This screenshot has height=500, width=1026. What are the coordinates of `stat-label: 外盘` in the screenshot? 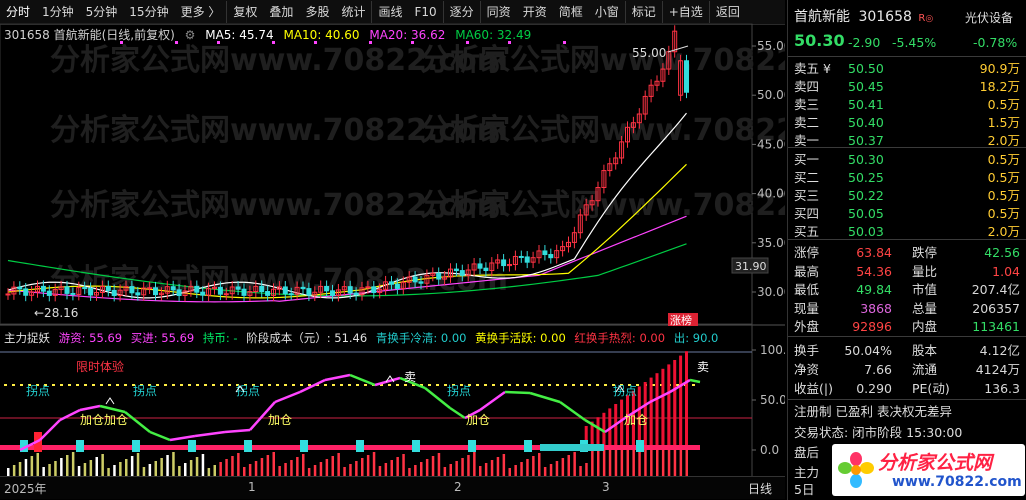 It's located at (807, 326).